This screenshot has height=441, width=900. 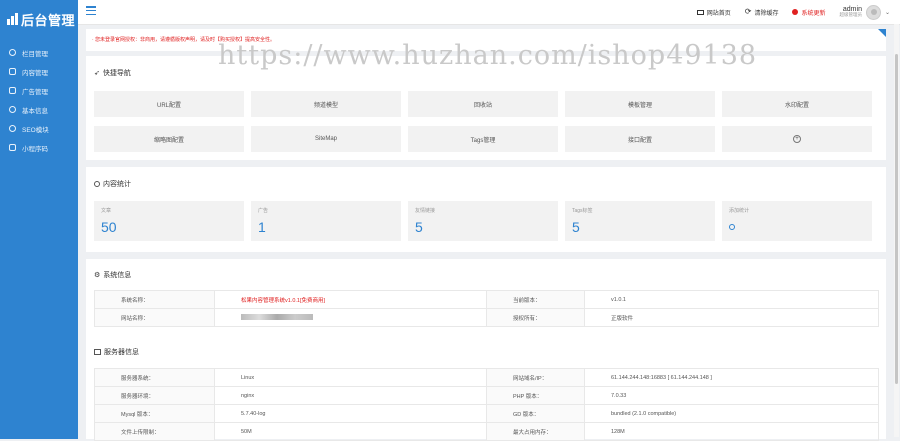 What do you see at coordinates (731, 299) in the screenshot?
I see `table-value: v1.0.1` at bounding box center [731, 299].